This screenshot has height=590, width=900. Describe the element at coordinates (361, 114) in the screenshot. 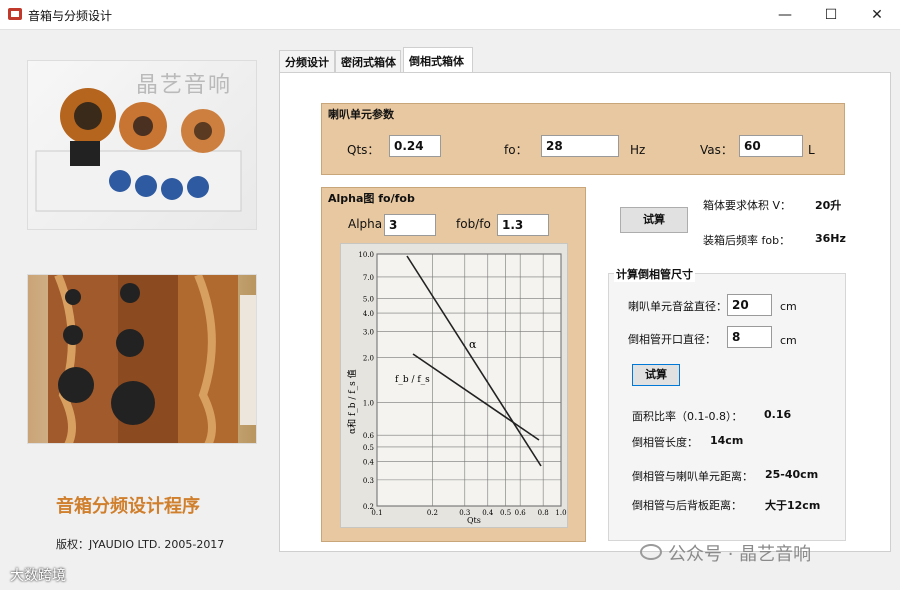

I see `driver-params-legend: 喇叭单元参数` at that location.